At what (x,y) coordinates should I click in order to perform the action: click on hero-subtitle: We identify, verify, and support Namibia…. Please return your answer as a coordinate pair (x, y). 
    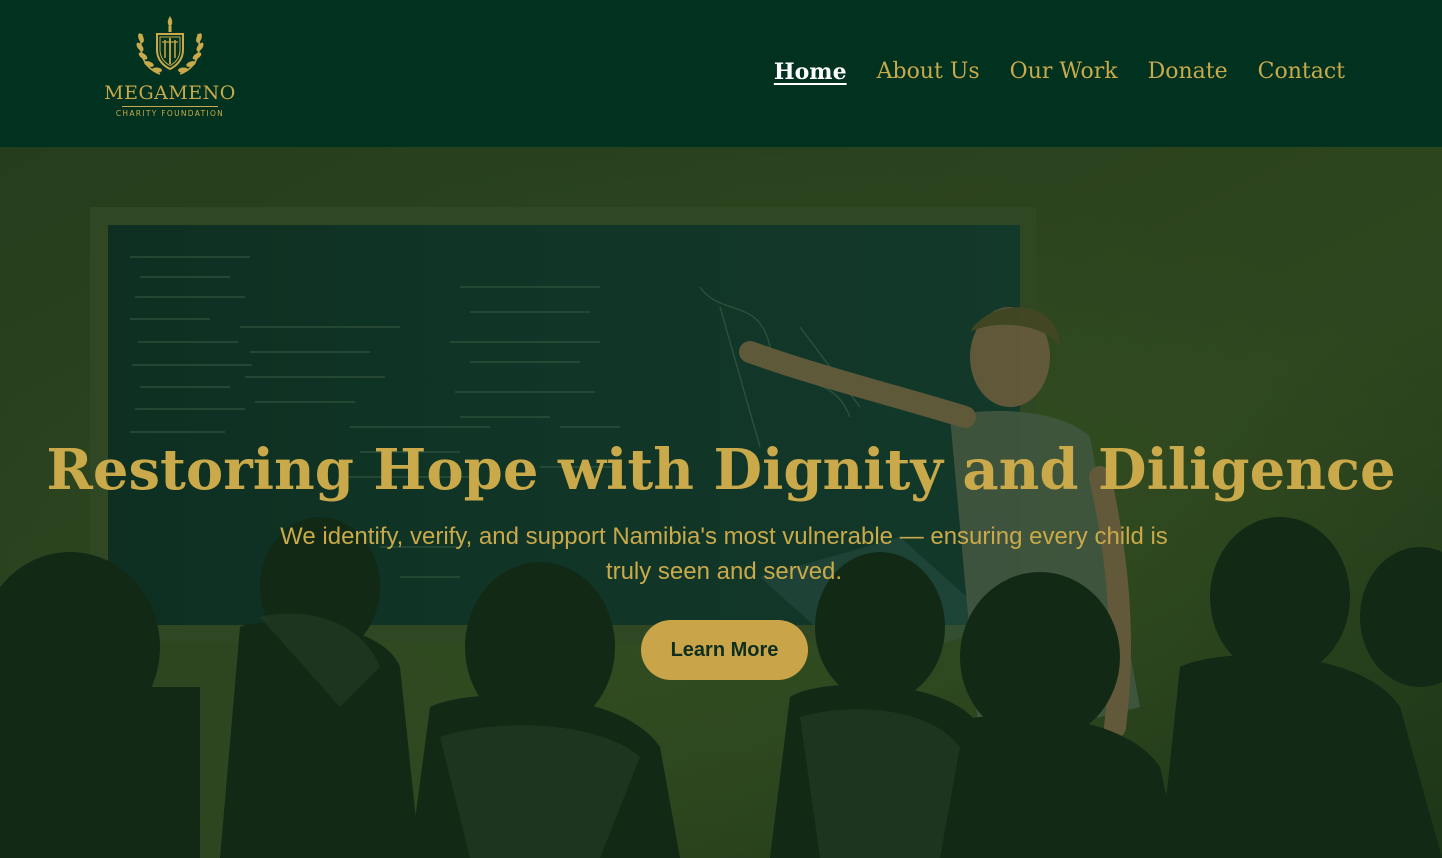
    Looking at the image, I should click on (724, 554).